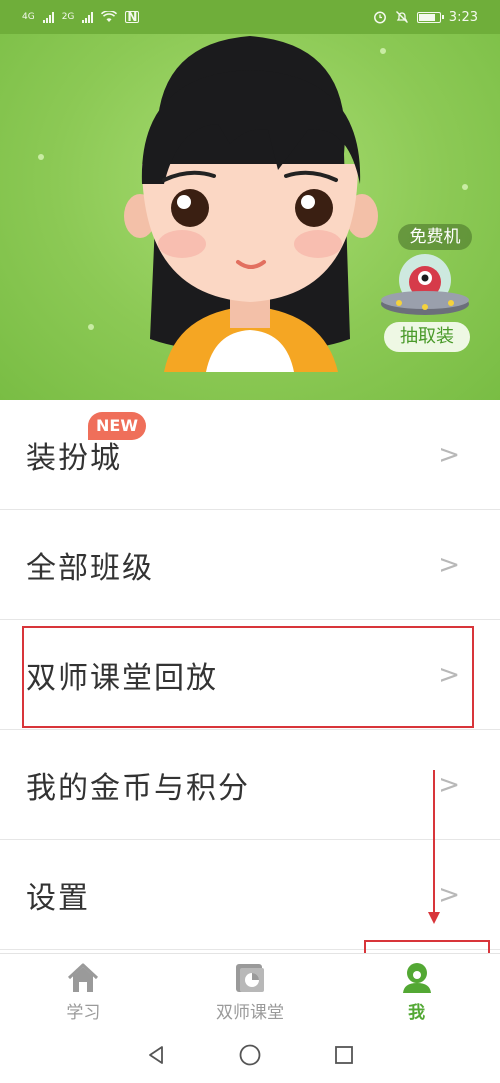  I want to click on status-time: 3:23, so click(463, 17).